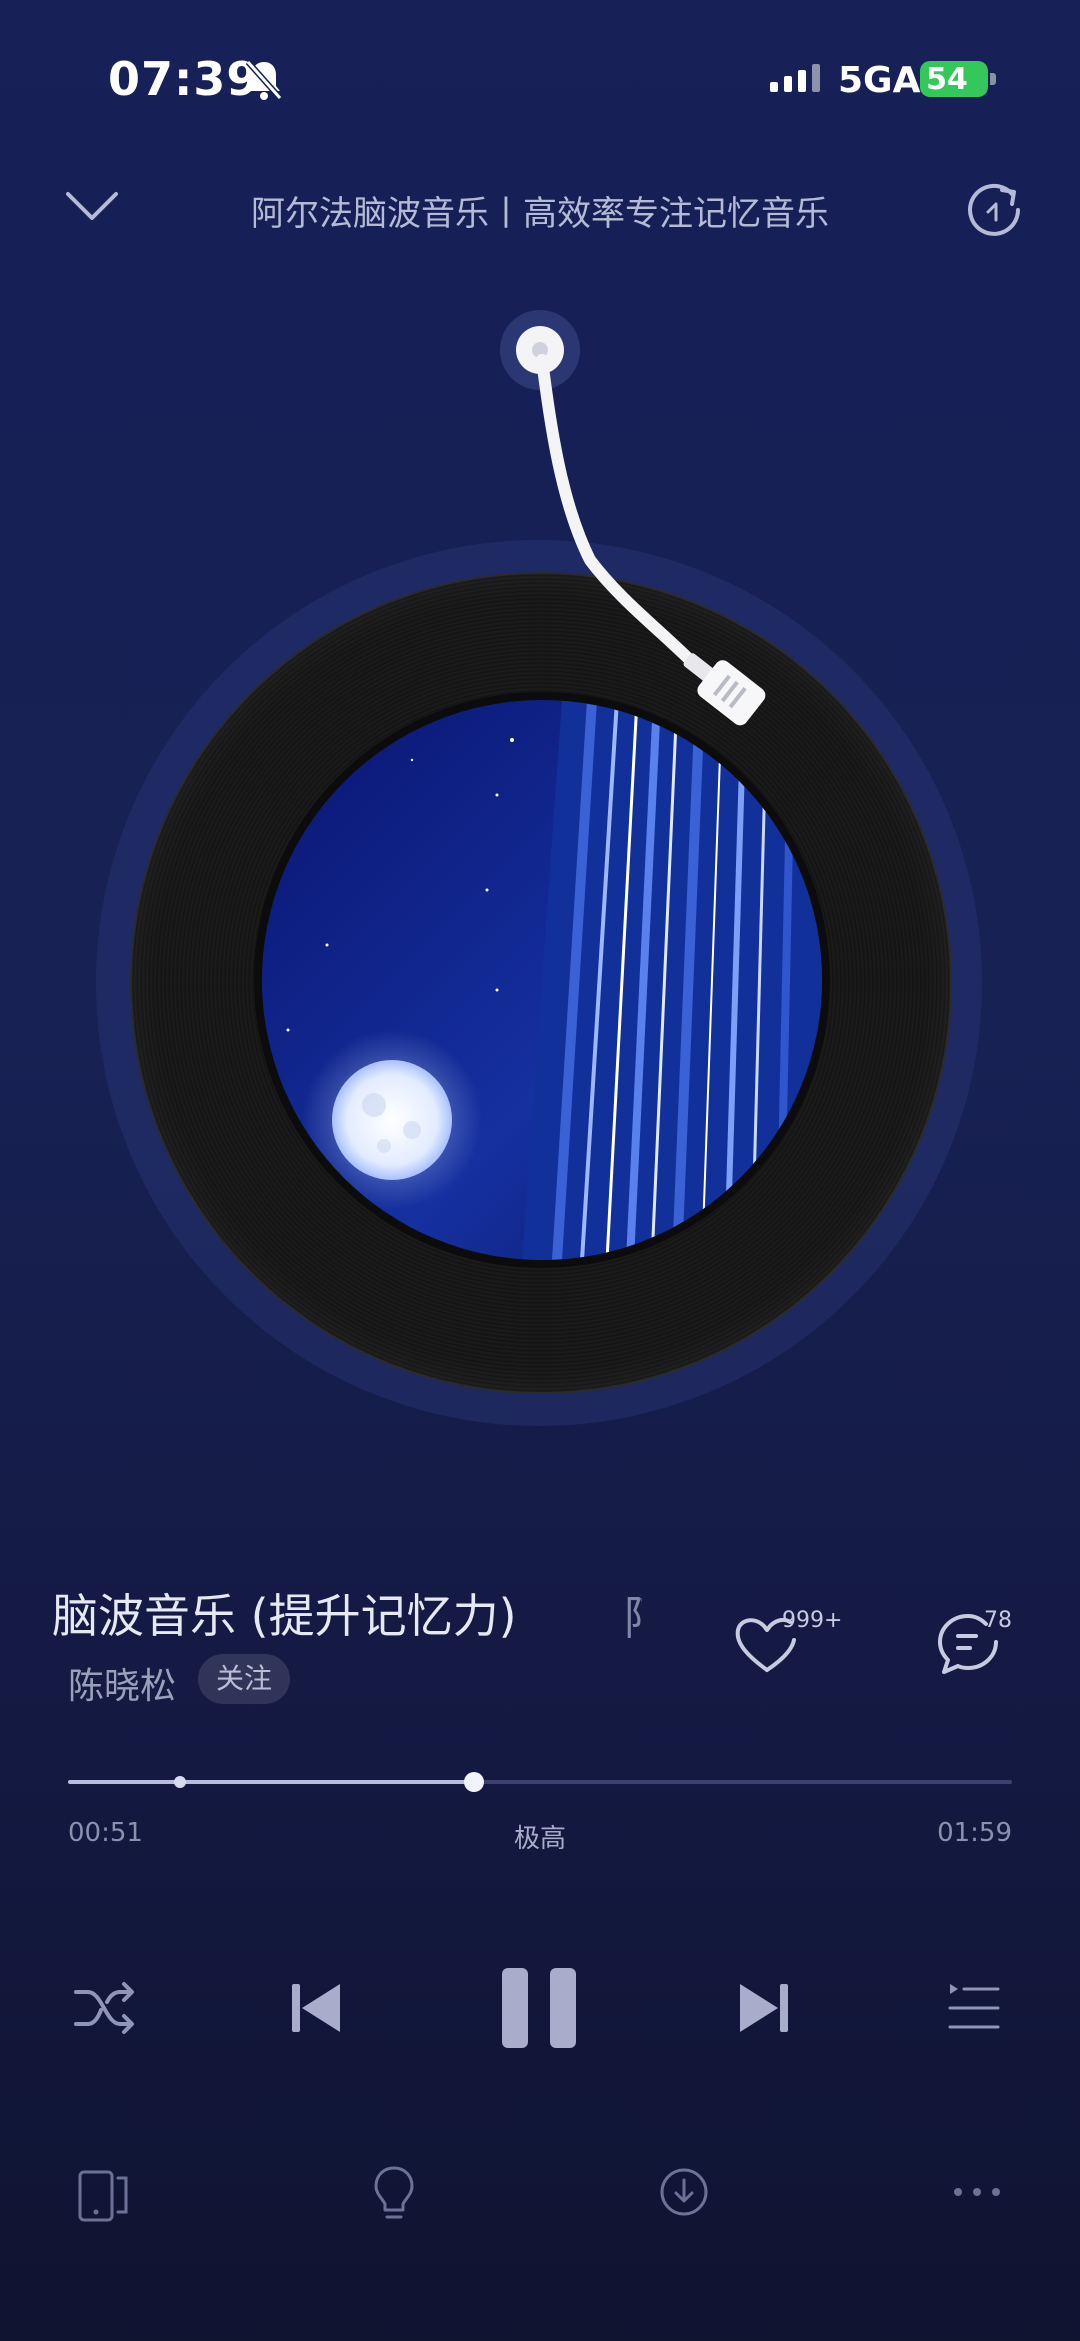 The width and height of the screenshot is (1080, 2341). What do you see at coordinates (264, 80) in the screenshot?
I see `bell-muted-icon` at bounding box center [264, 80].